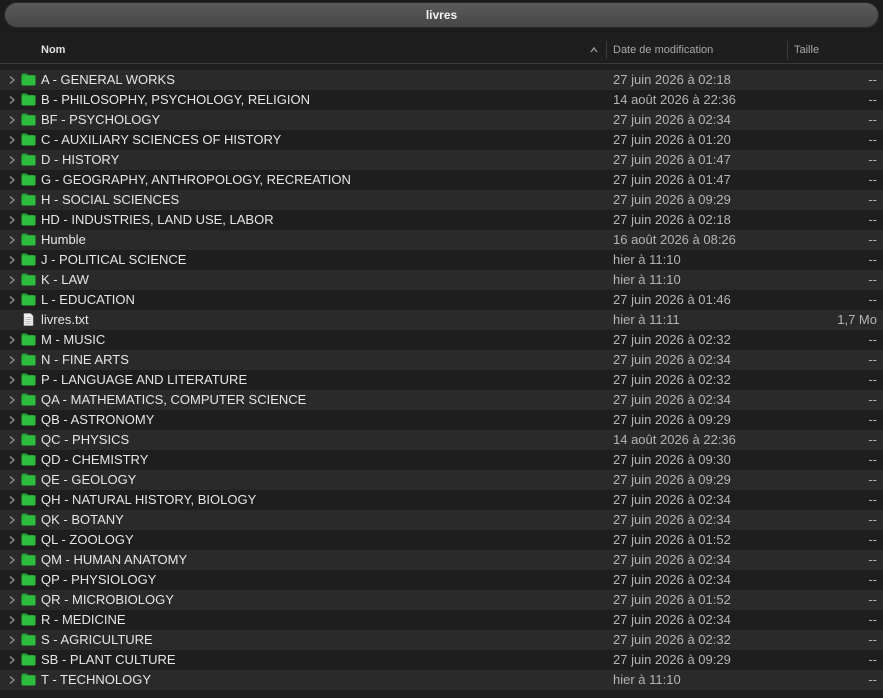 This screenshot has height=698, width=883. I want to click on folder-name: J - POLITICAL SCIENCE, so click(114, 259).